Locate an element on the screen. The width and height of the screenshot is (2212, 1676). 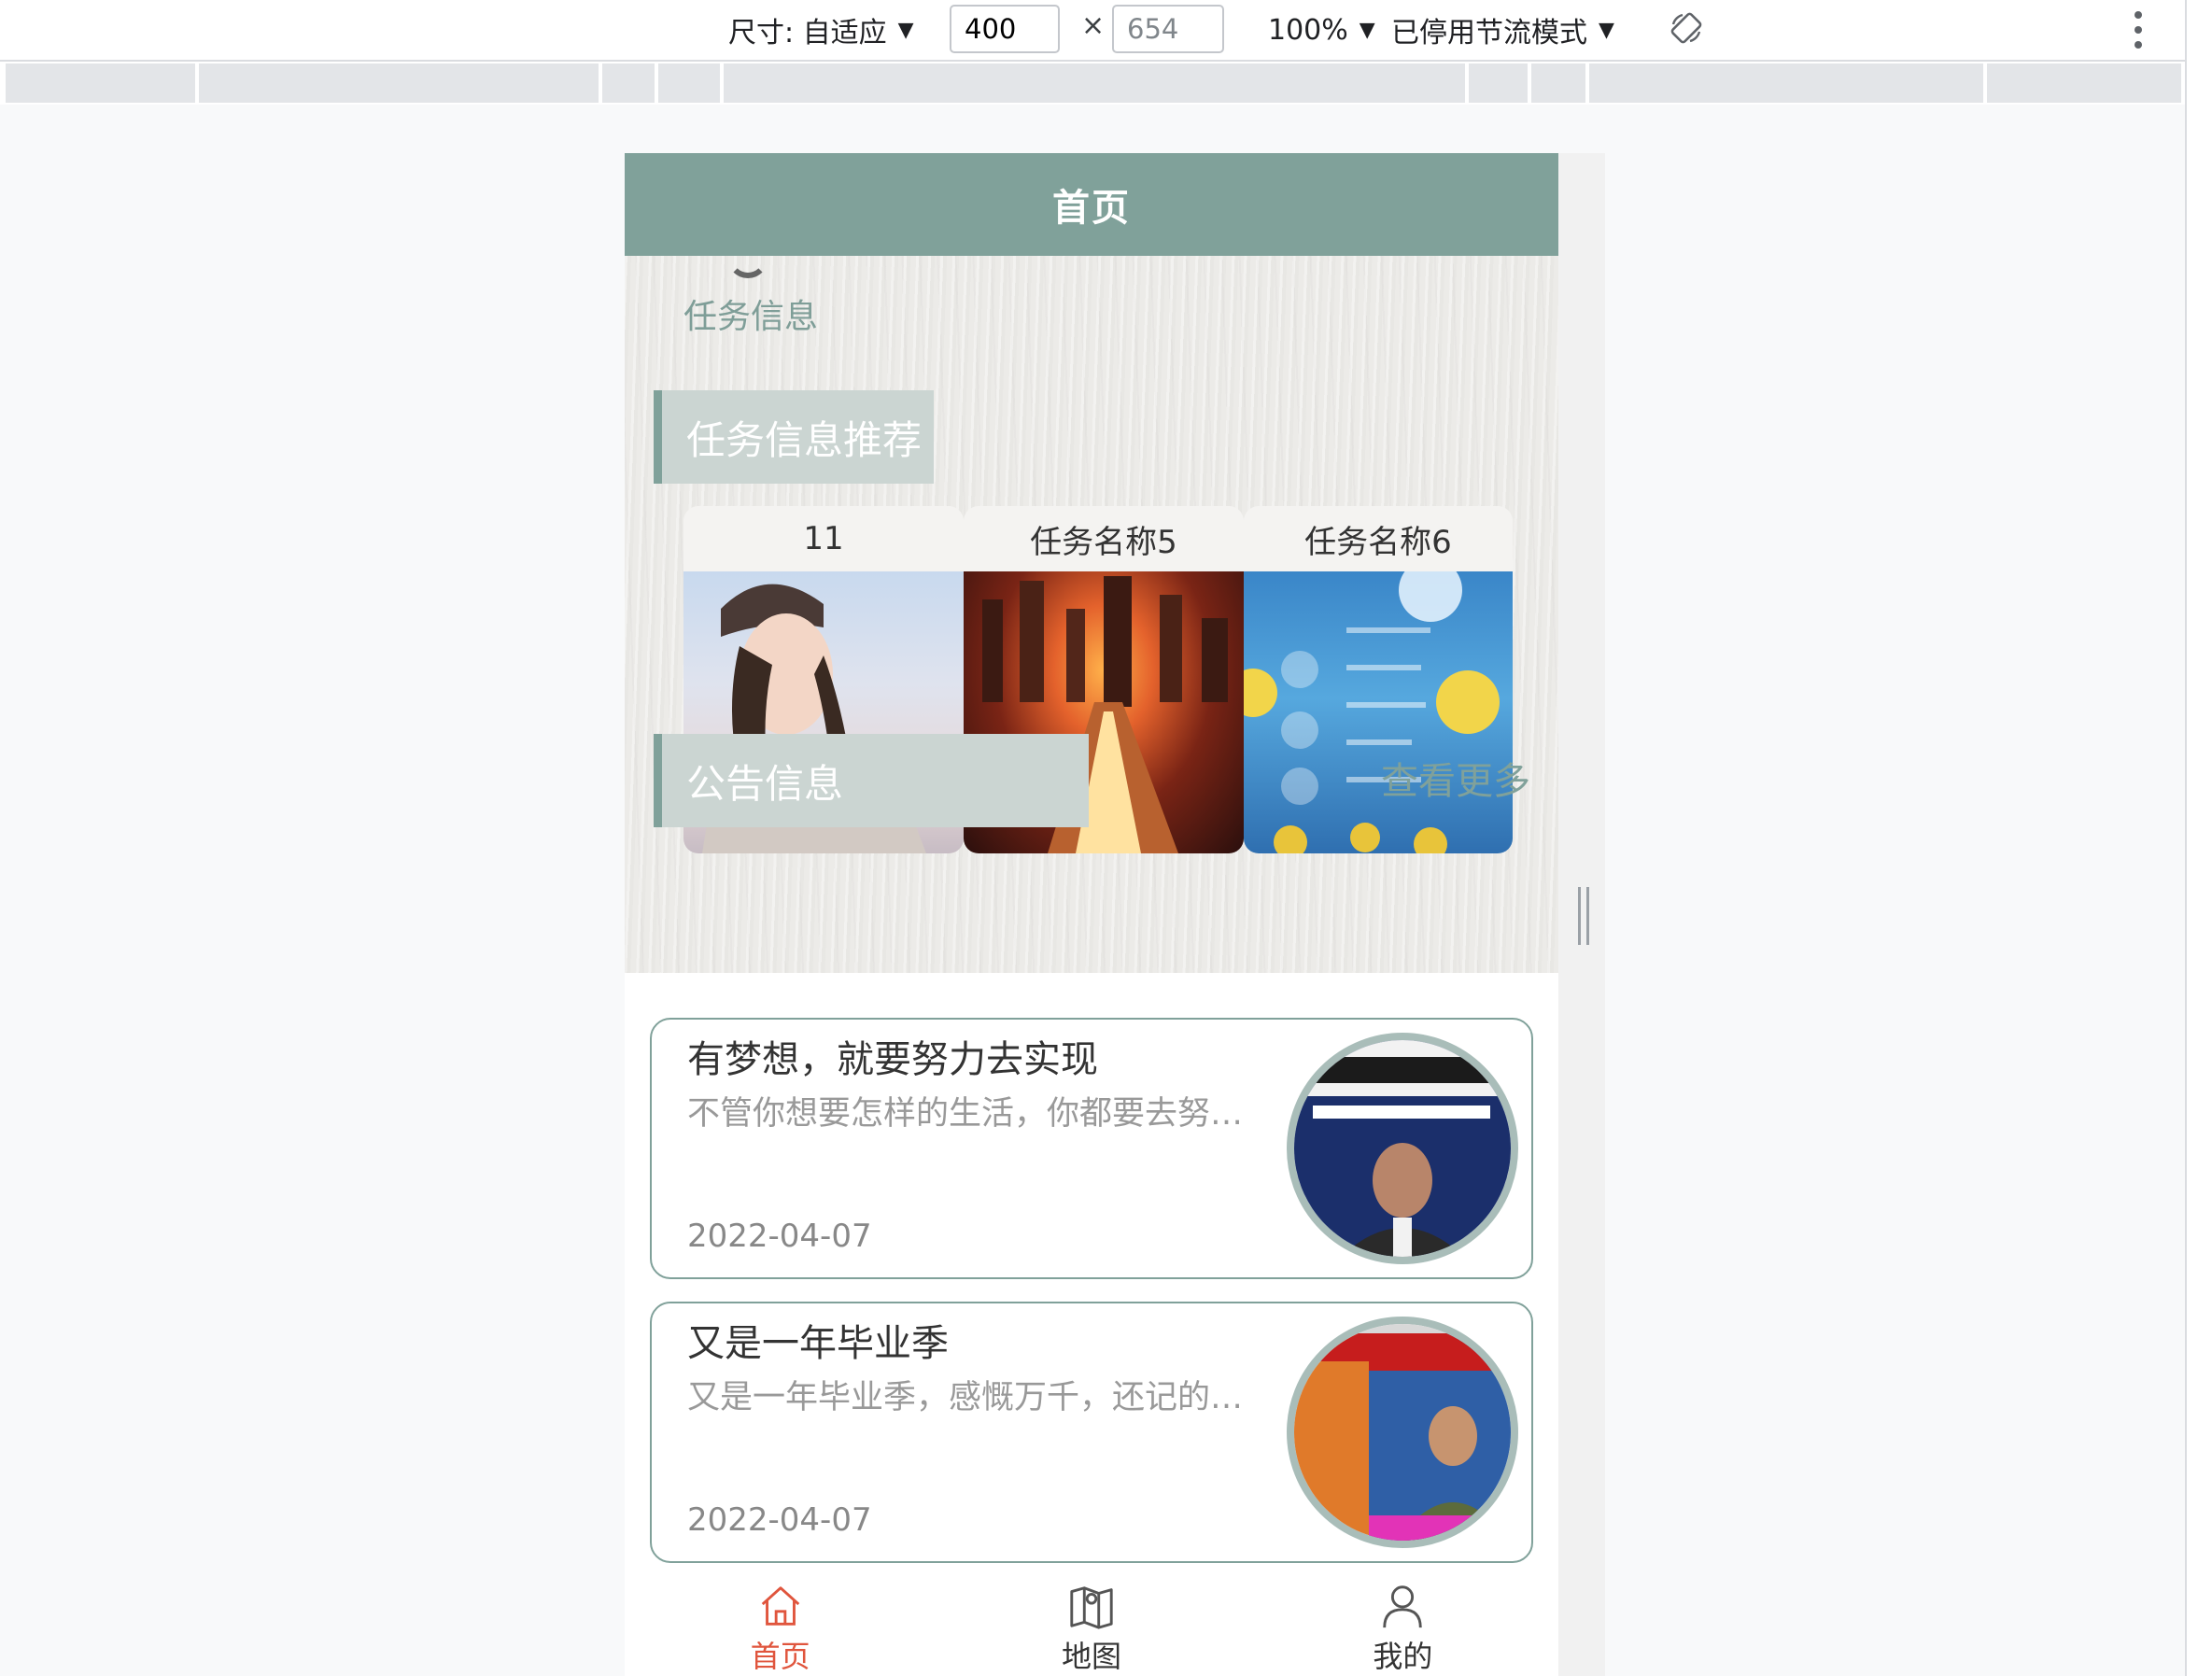
map-icon is located at coordinates (1091, 1607).